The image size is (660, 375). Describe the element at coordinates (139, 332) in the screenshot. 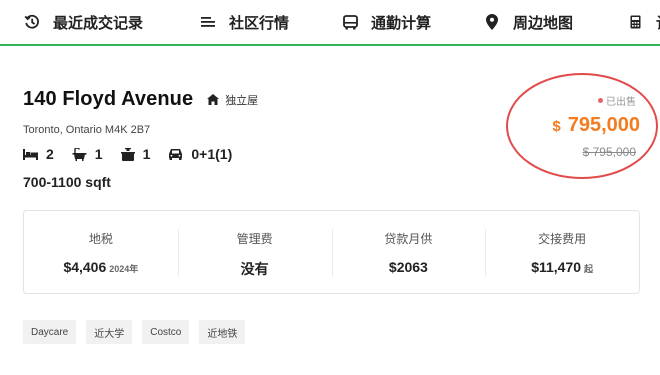

I see `feature-tags: Daycare 近大学 Costco 近地铁` at that location.